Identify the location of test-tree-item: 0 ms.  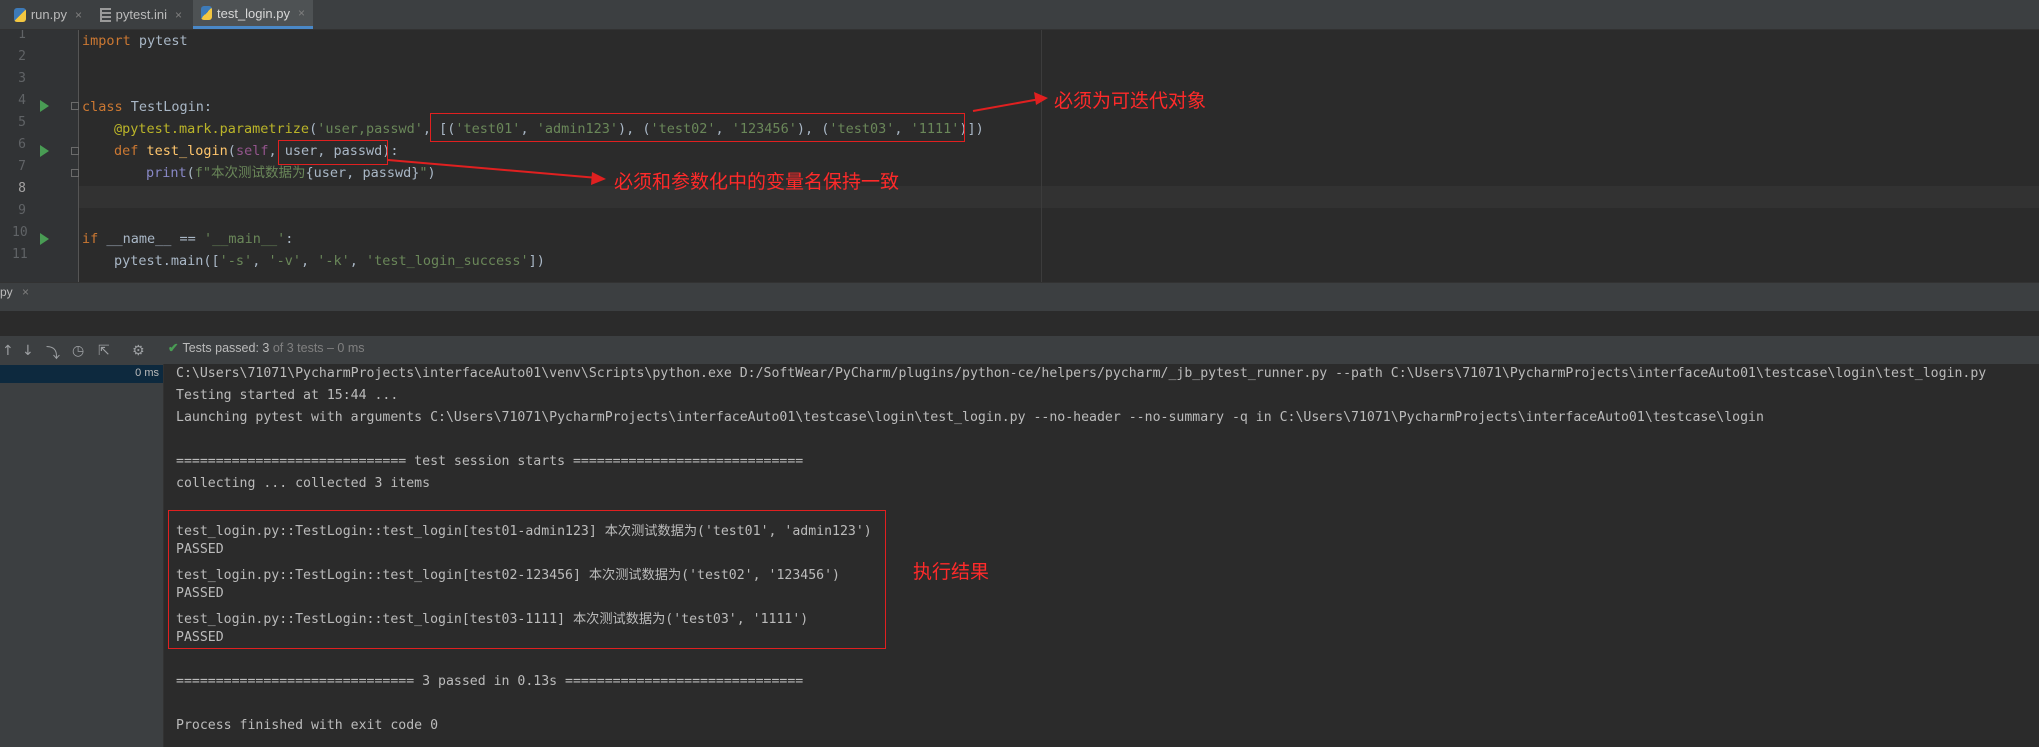
(81, 374).